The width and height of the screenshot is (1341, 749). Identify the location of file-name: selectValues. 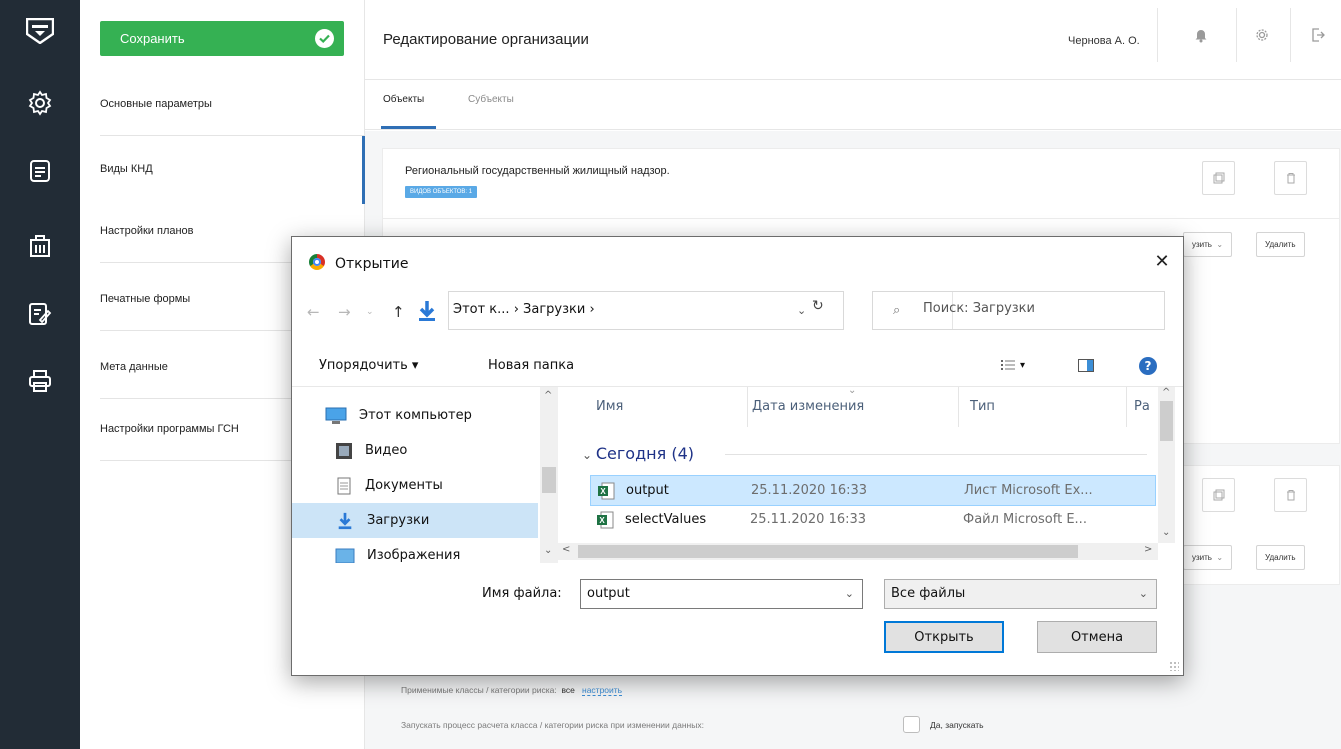
(666, 519).